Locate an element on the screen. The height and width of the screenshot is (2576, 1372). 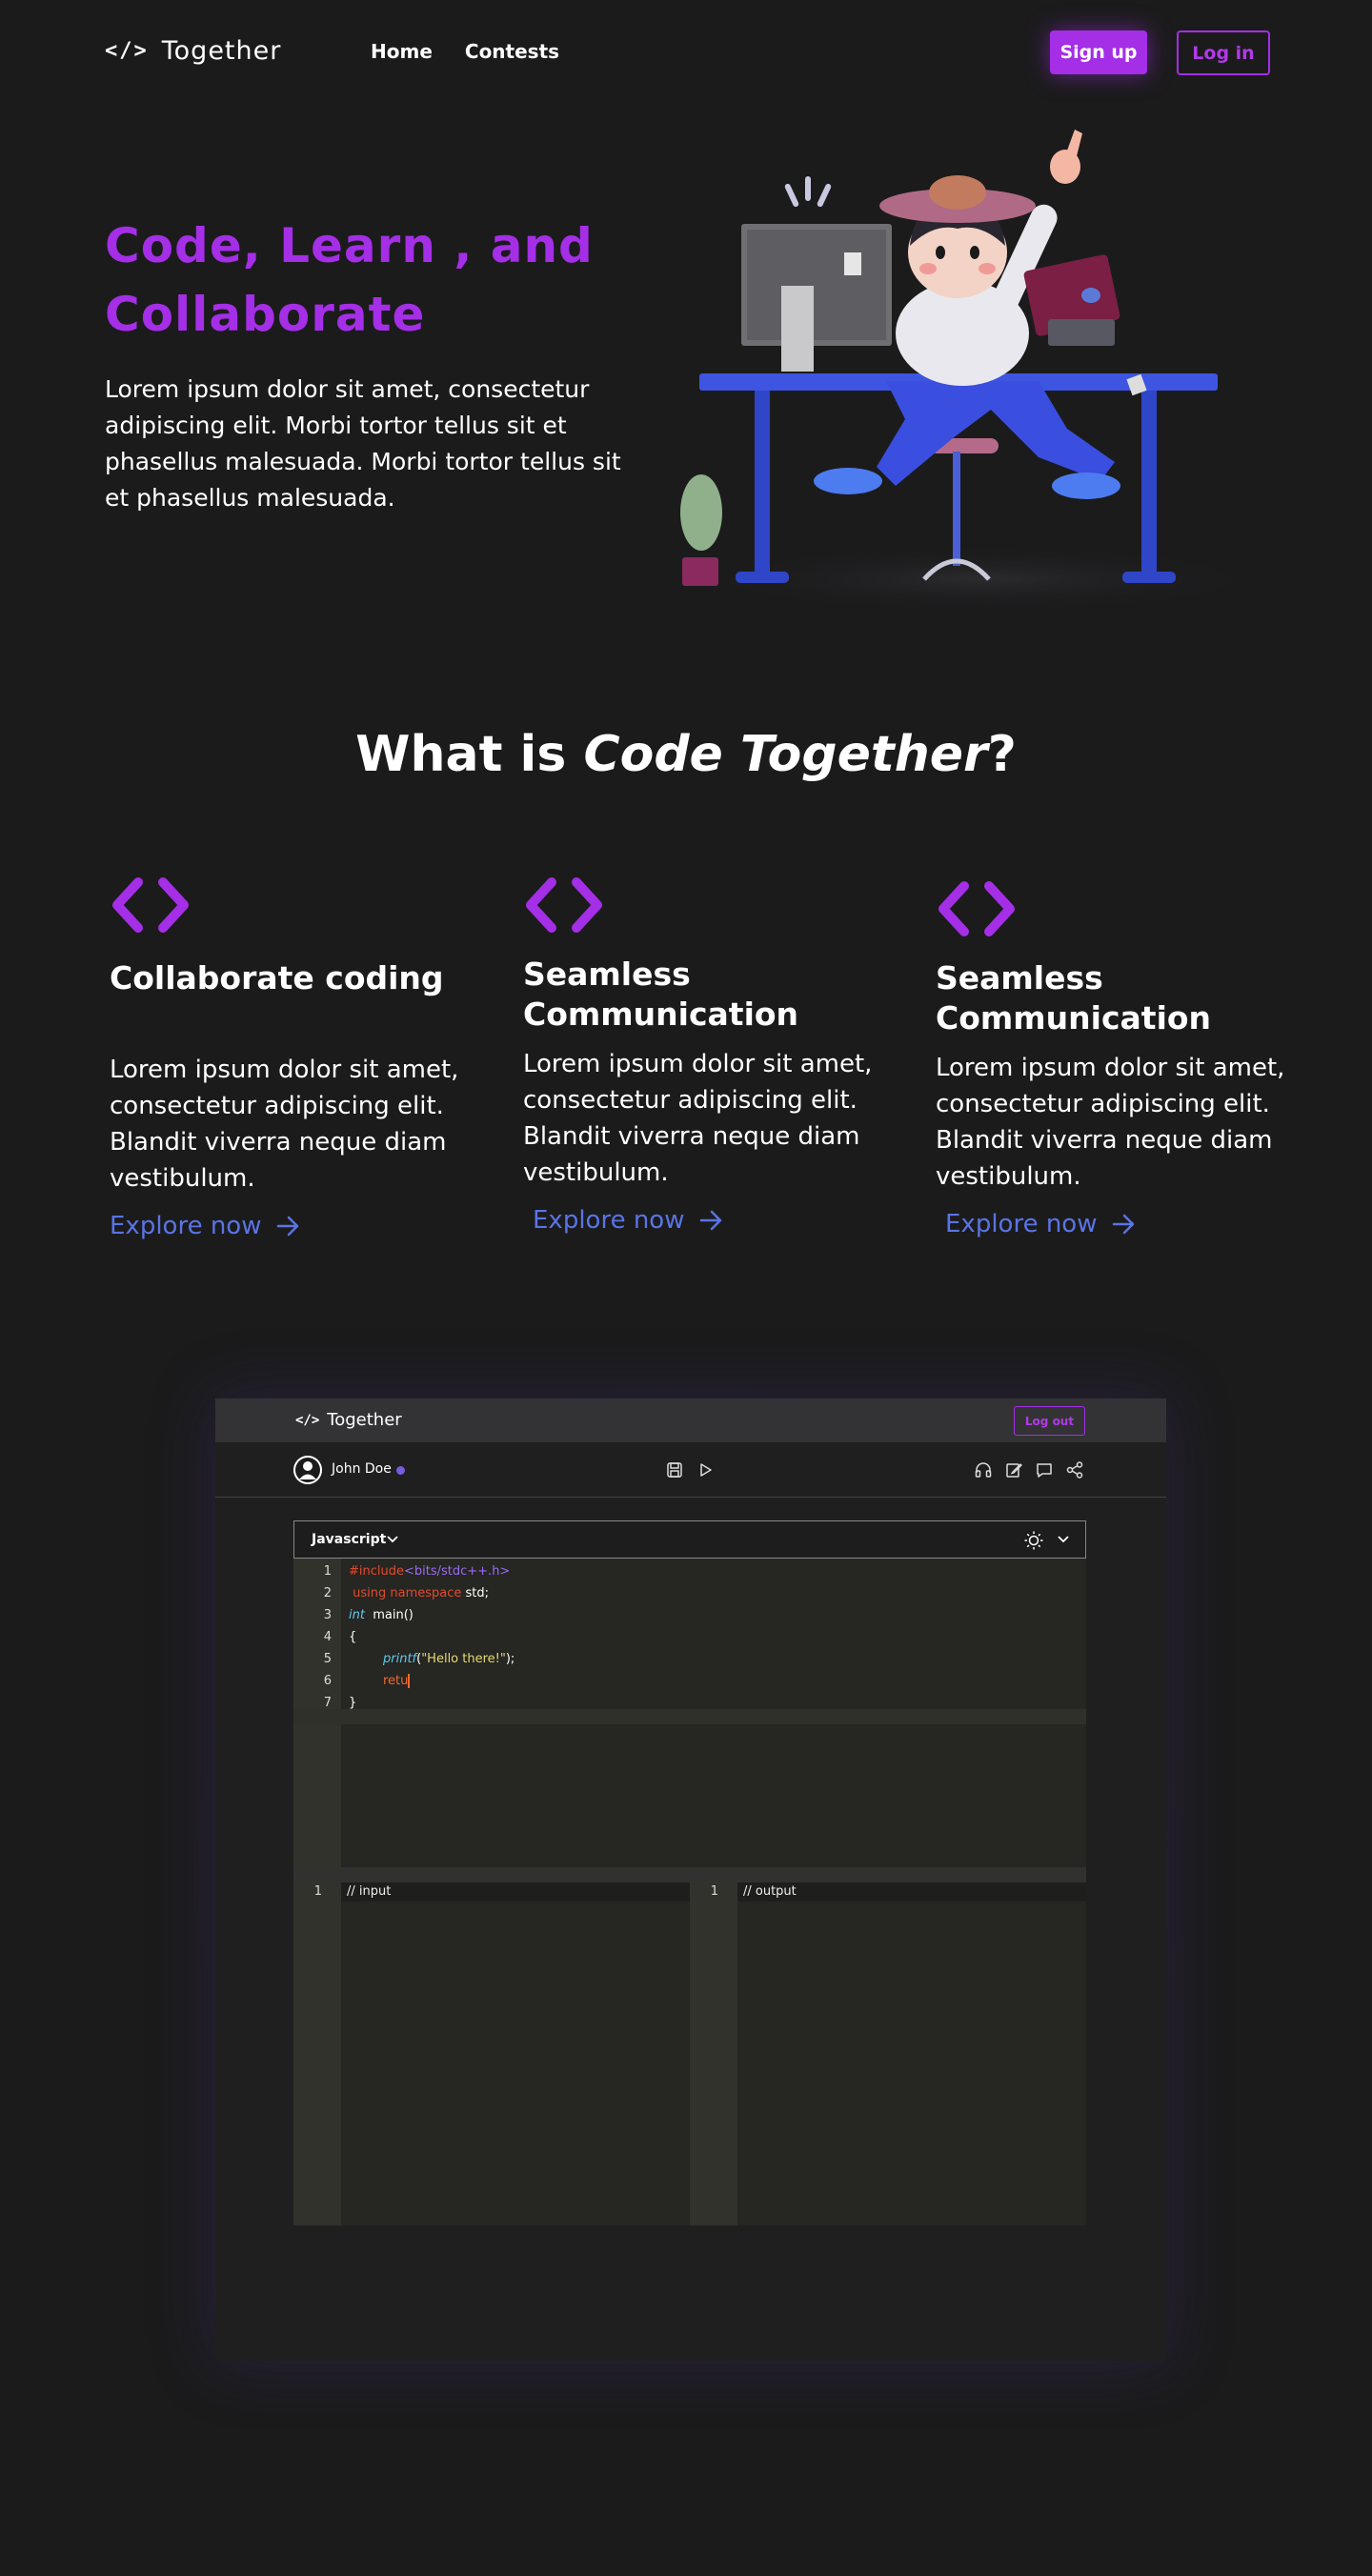
code-token: <bits/stdc++.h> is located at coordinates (457, 1571).